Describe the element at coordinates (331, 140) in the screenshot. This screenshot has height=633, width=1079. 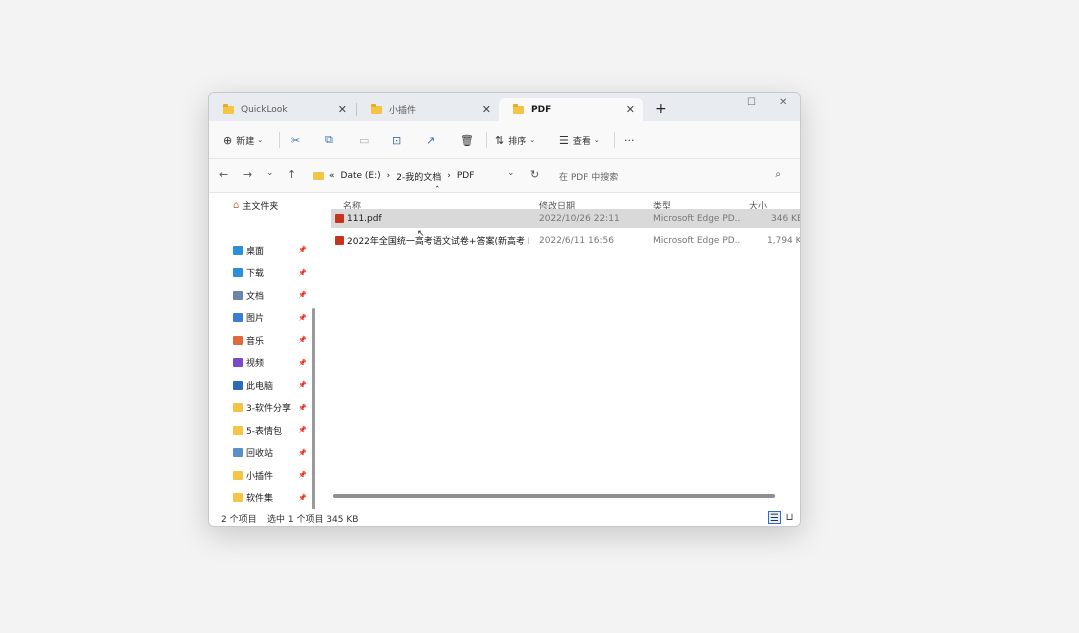
I see `copy-button: ⧉` at that location.